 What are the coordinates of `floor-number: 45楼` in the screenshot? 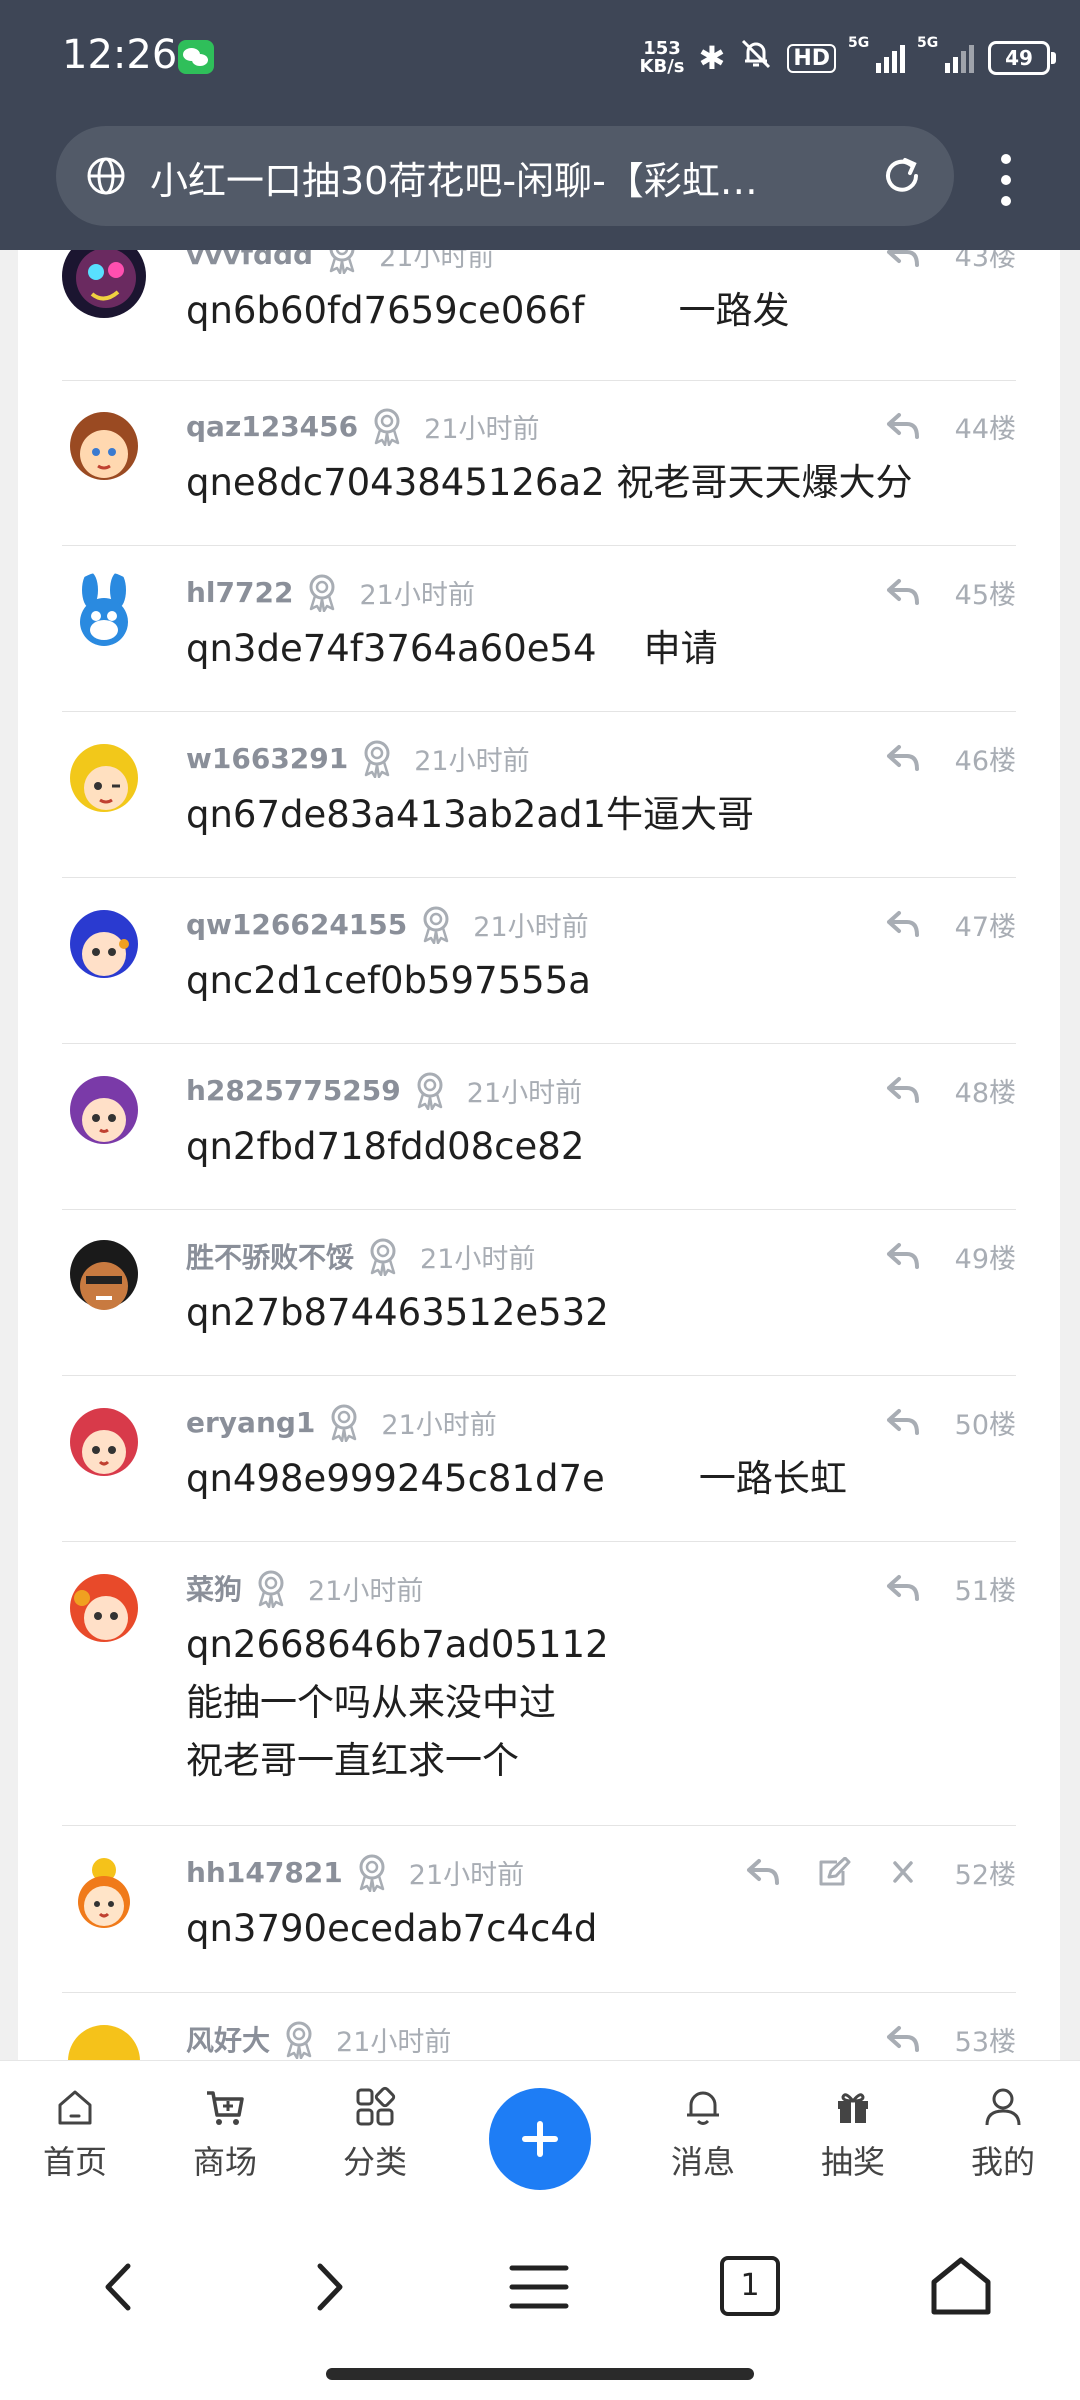 It's located at (985, 595).